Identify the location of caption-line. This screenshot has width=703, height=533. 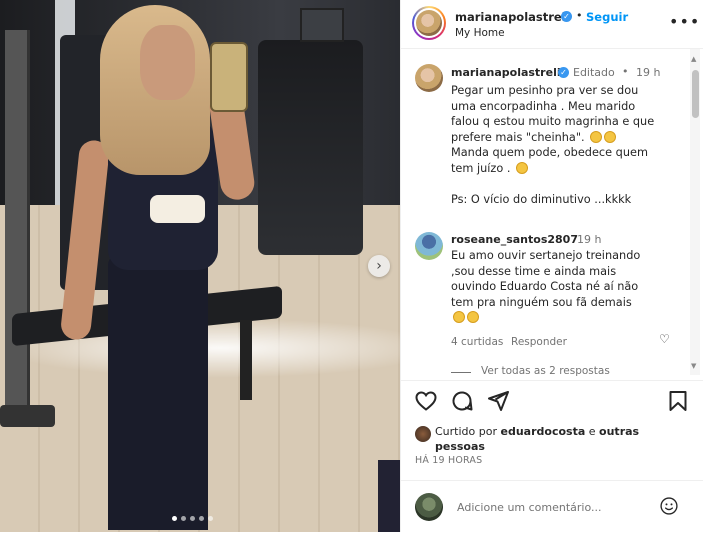
(568, 184).